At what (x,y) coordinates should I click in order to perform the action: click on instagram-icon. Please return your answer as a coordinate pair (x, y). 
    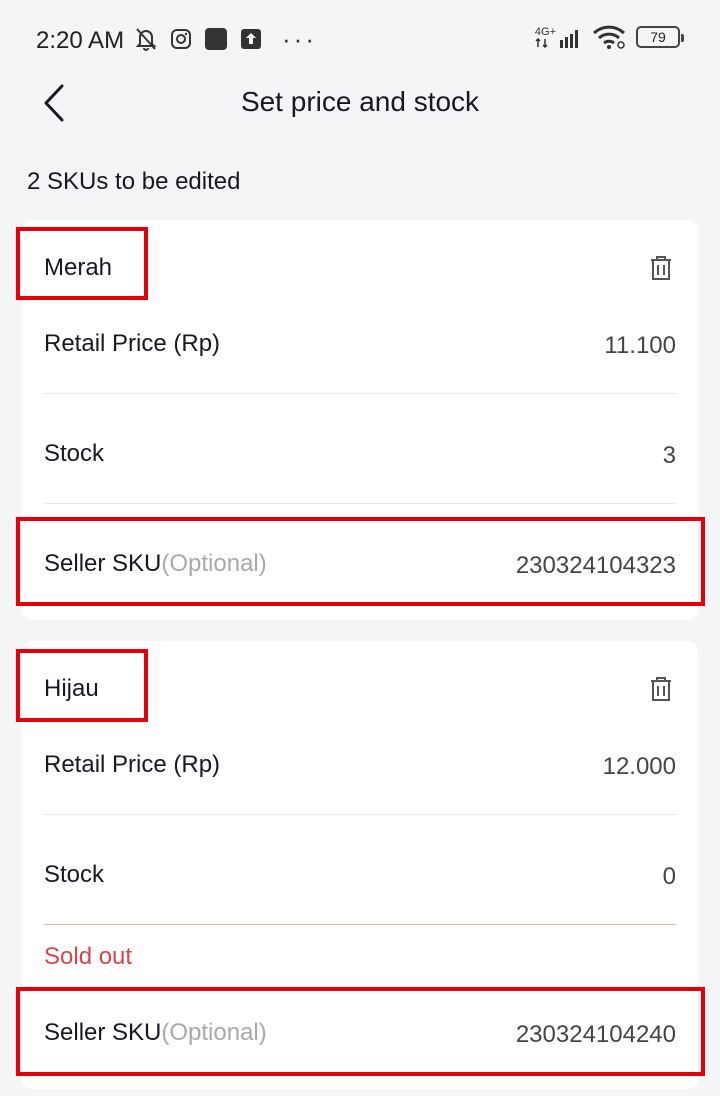
    Looking at the image, I should click on (181, 39).